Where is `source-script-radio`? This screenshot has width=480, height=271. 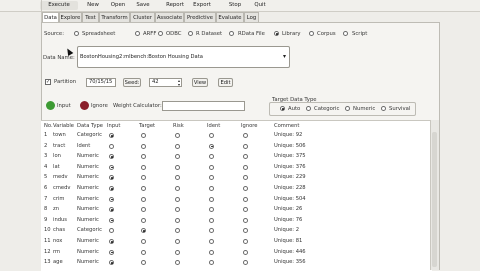
source-script-radio is located at coordinates (345, 33).